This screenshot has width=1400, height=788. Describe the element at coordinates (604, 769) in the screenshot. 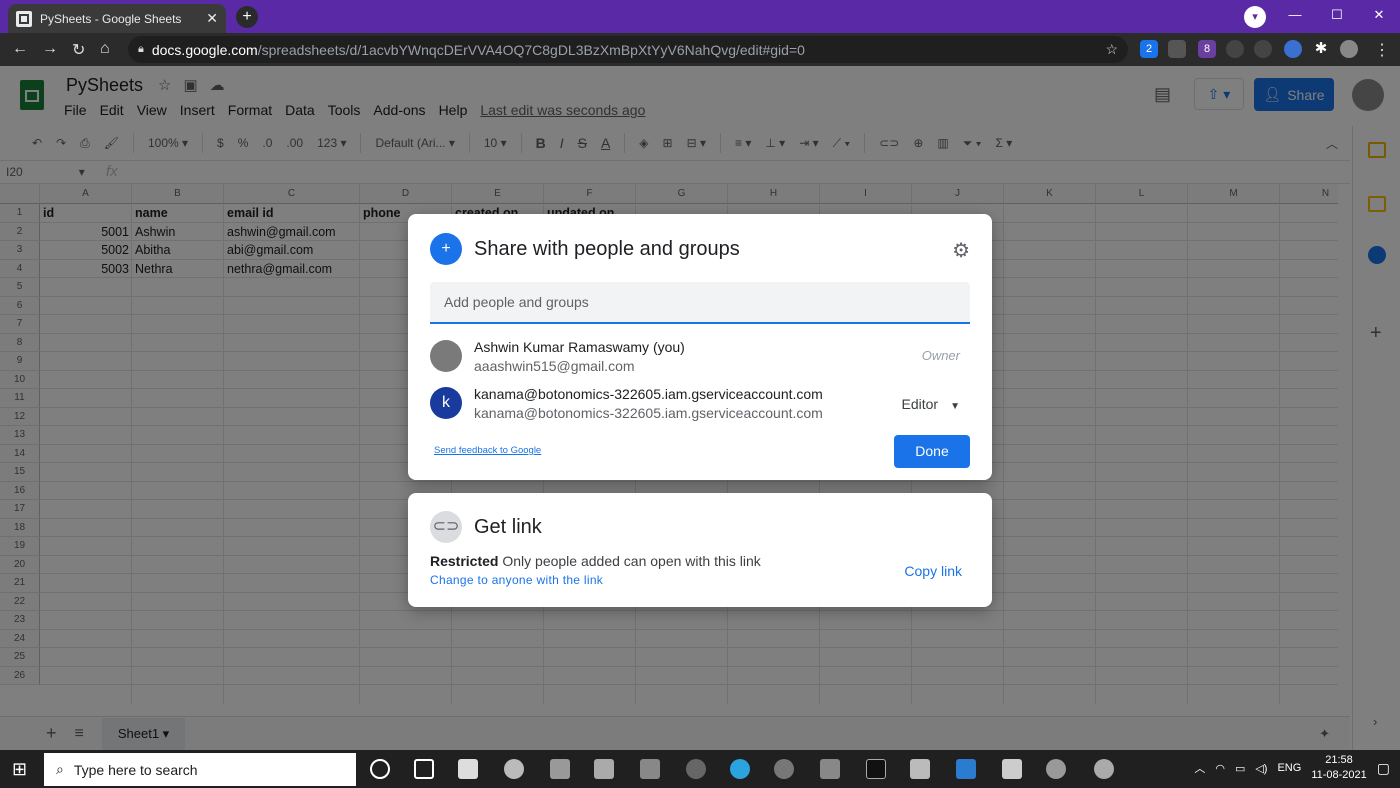

I see `notepad-icon` at that location.